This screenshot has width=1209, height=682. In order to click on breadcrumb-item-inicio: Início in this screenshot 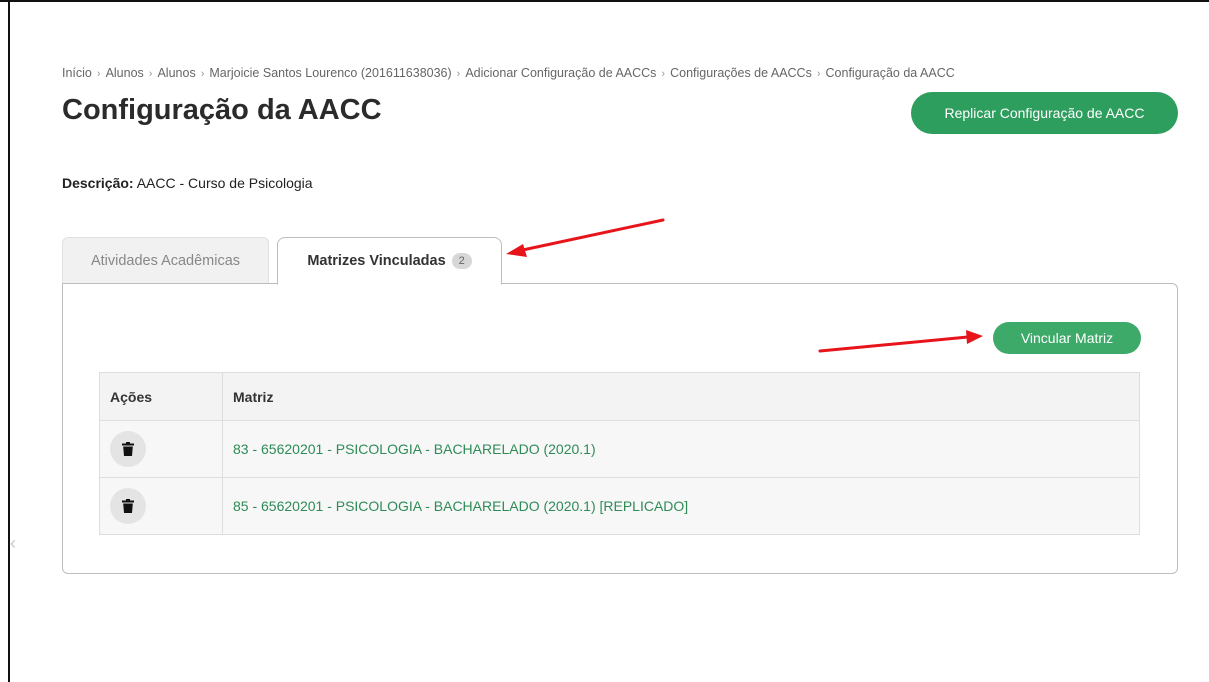, I will do `click(77, 73)`.